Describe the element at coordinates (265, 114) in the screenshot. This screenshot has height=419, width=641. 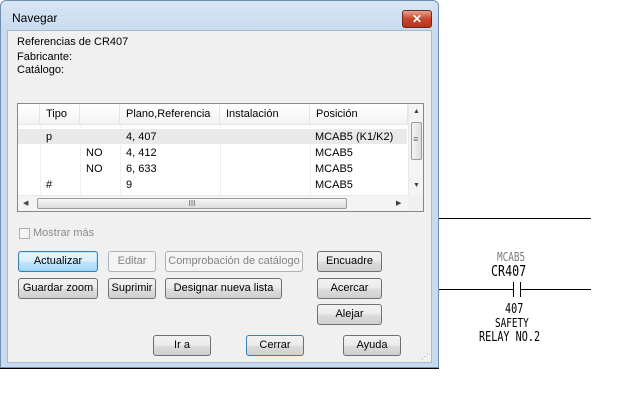
I see `column-header-instalacion: Instalación` at that location.